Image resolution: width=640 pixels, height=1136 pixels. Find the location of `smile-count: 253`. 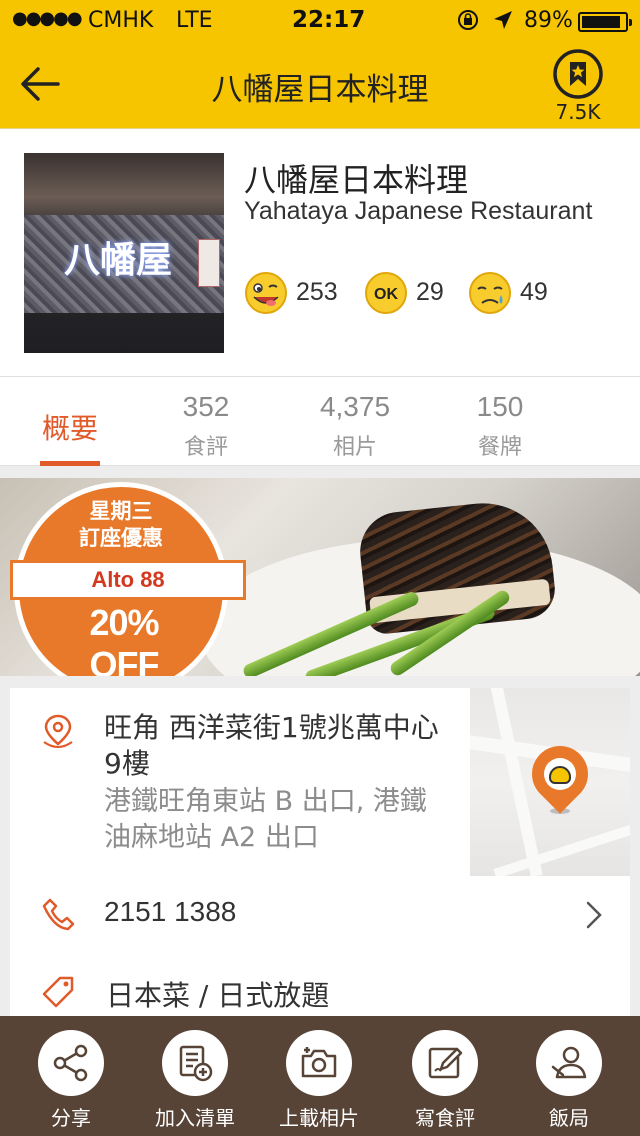

smile-count: 253 is located at coordinates (317, 292).